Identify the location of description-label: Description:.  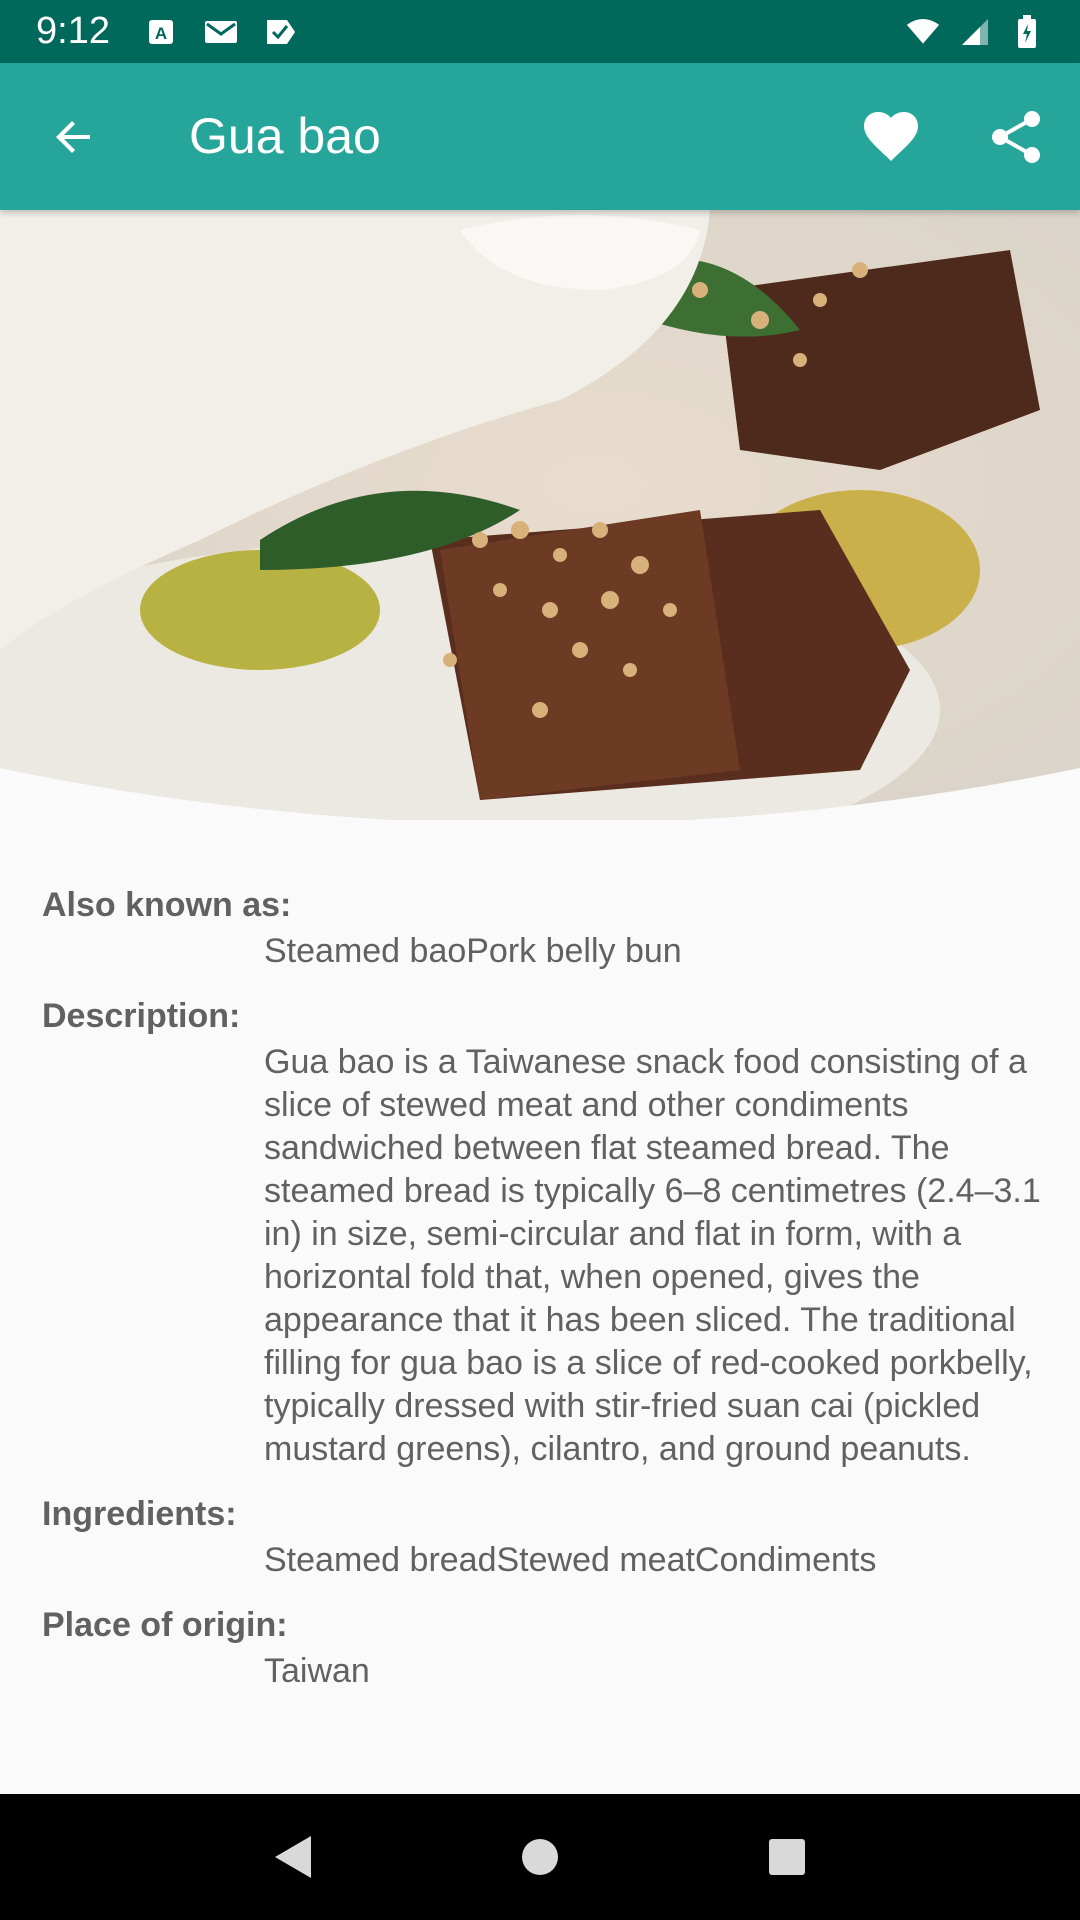
(141, 1016).